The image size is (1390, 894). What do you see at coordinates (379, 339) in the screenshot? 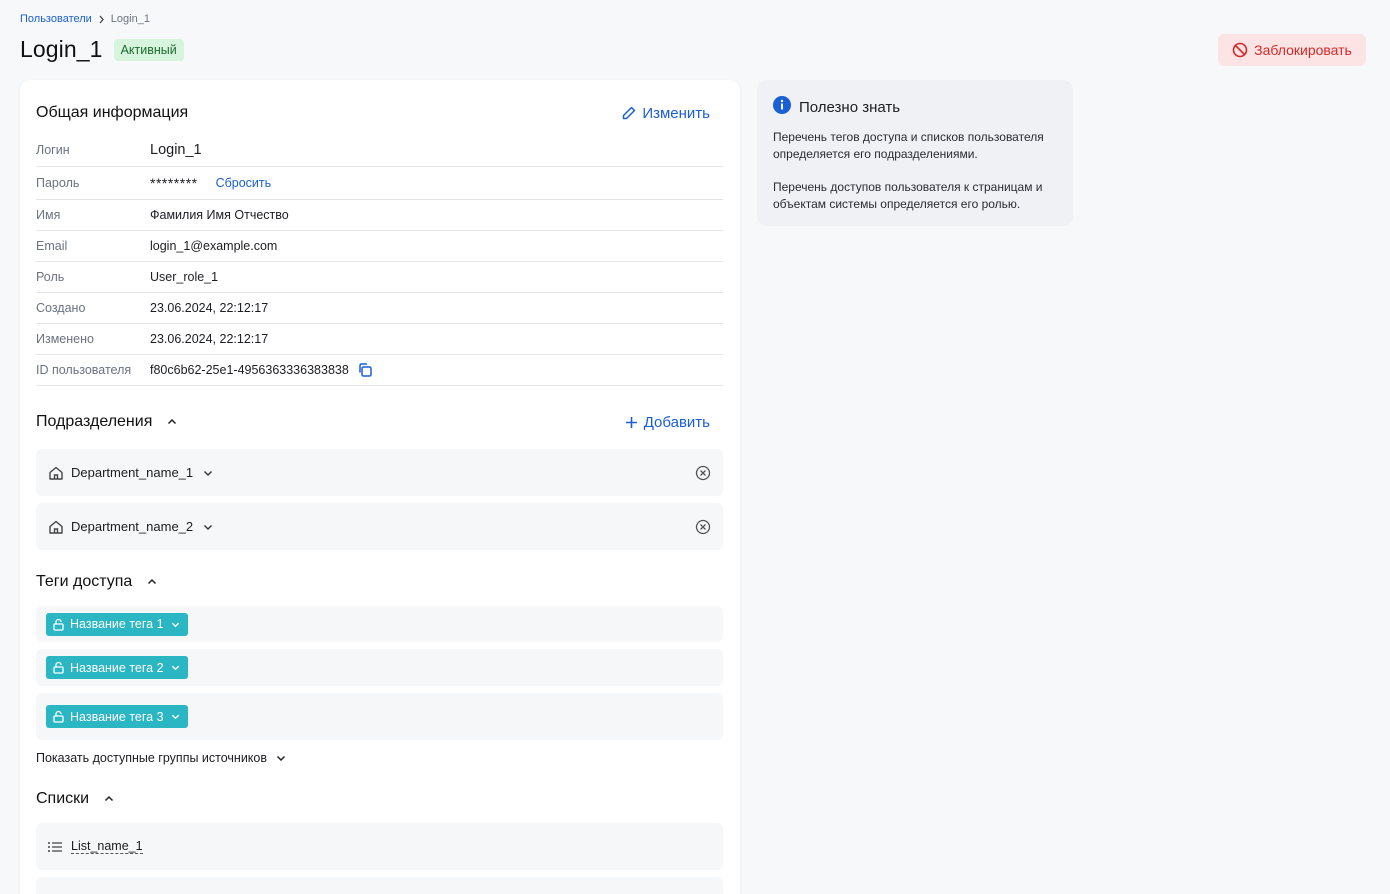
I see `info-row-modified: Изменено 23.06.2024, 22:12:17` at bounding box center [379, 339].